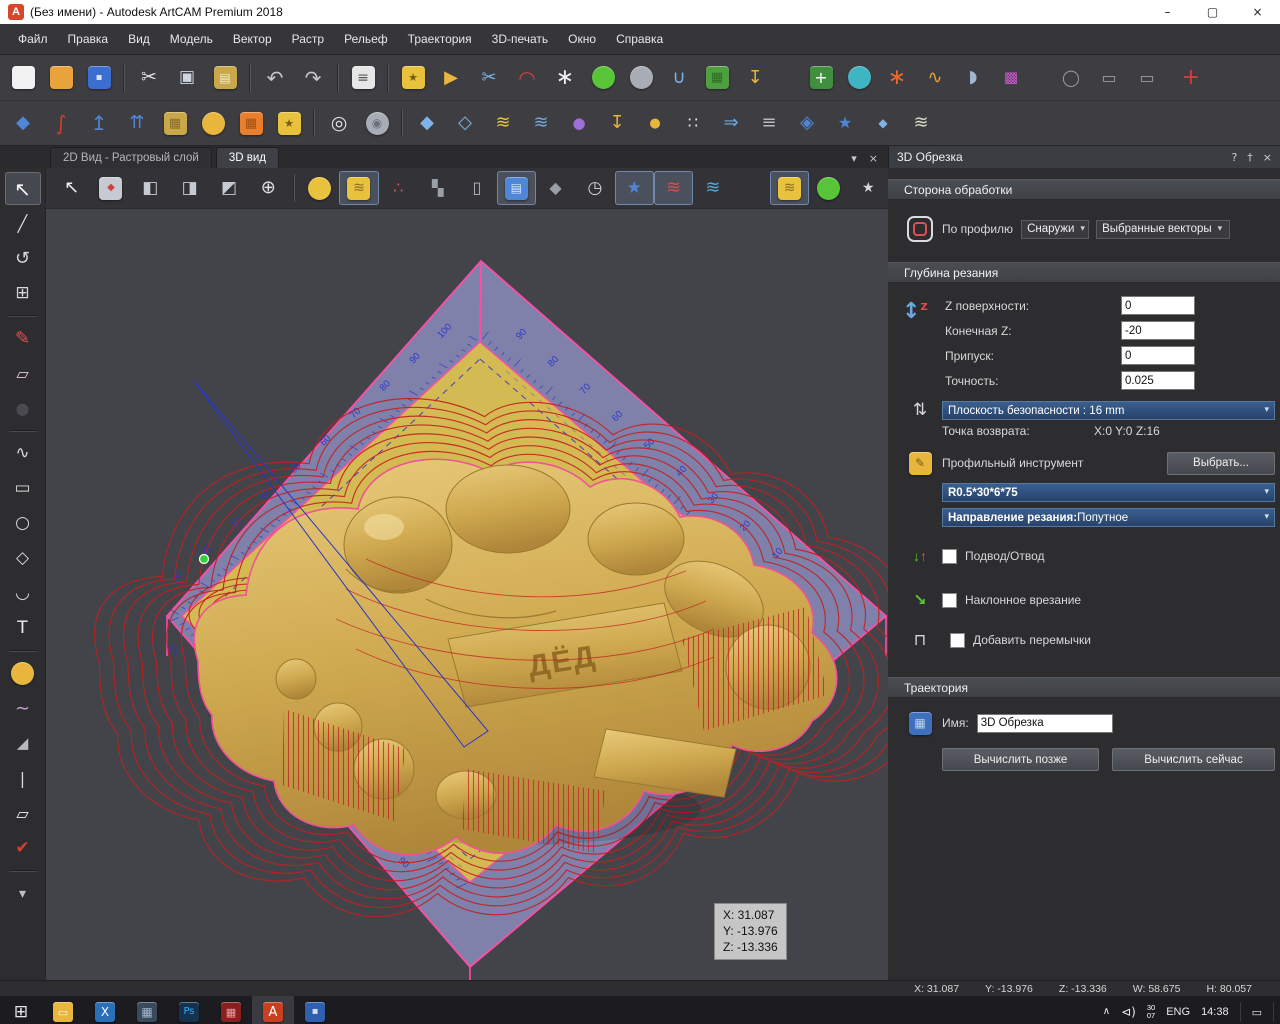  Describe the element at coordinates (23, 373) in the screenshot. I see `erase-tool-icon: ▱` at that location.